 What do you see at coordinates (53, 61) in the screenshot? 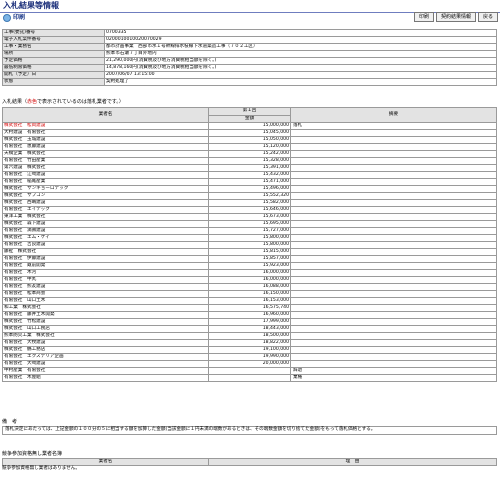
I see `info-label: 予定価格` at bounding box center [53, 61].